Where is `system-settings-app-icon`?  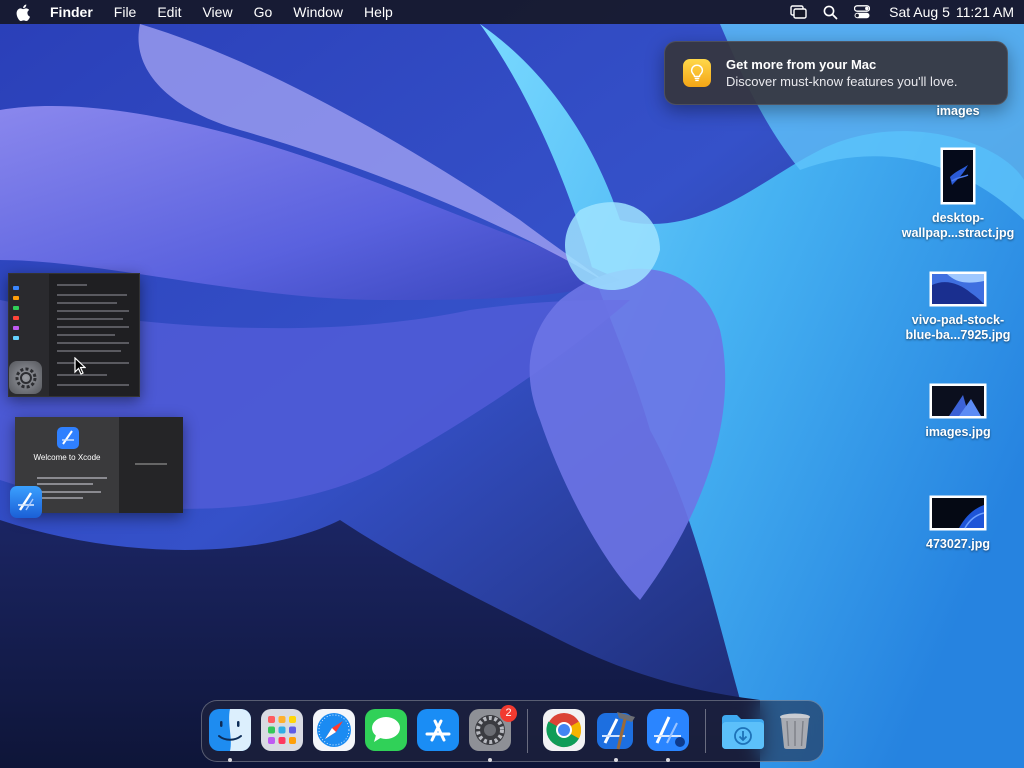 system-settings-app-icon is located at coordinates (25, 377).